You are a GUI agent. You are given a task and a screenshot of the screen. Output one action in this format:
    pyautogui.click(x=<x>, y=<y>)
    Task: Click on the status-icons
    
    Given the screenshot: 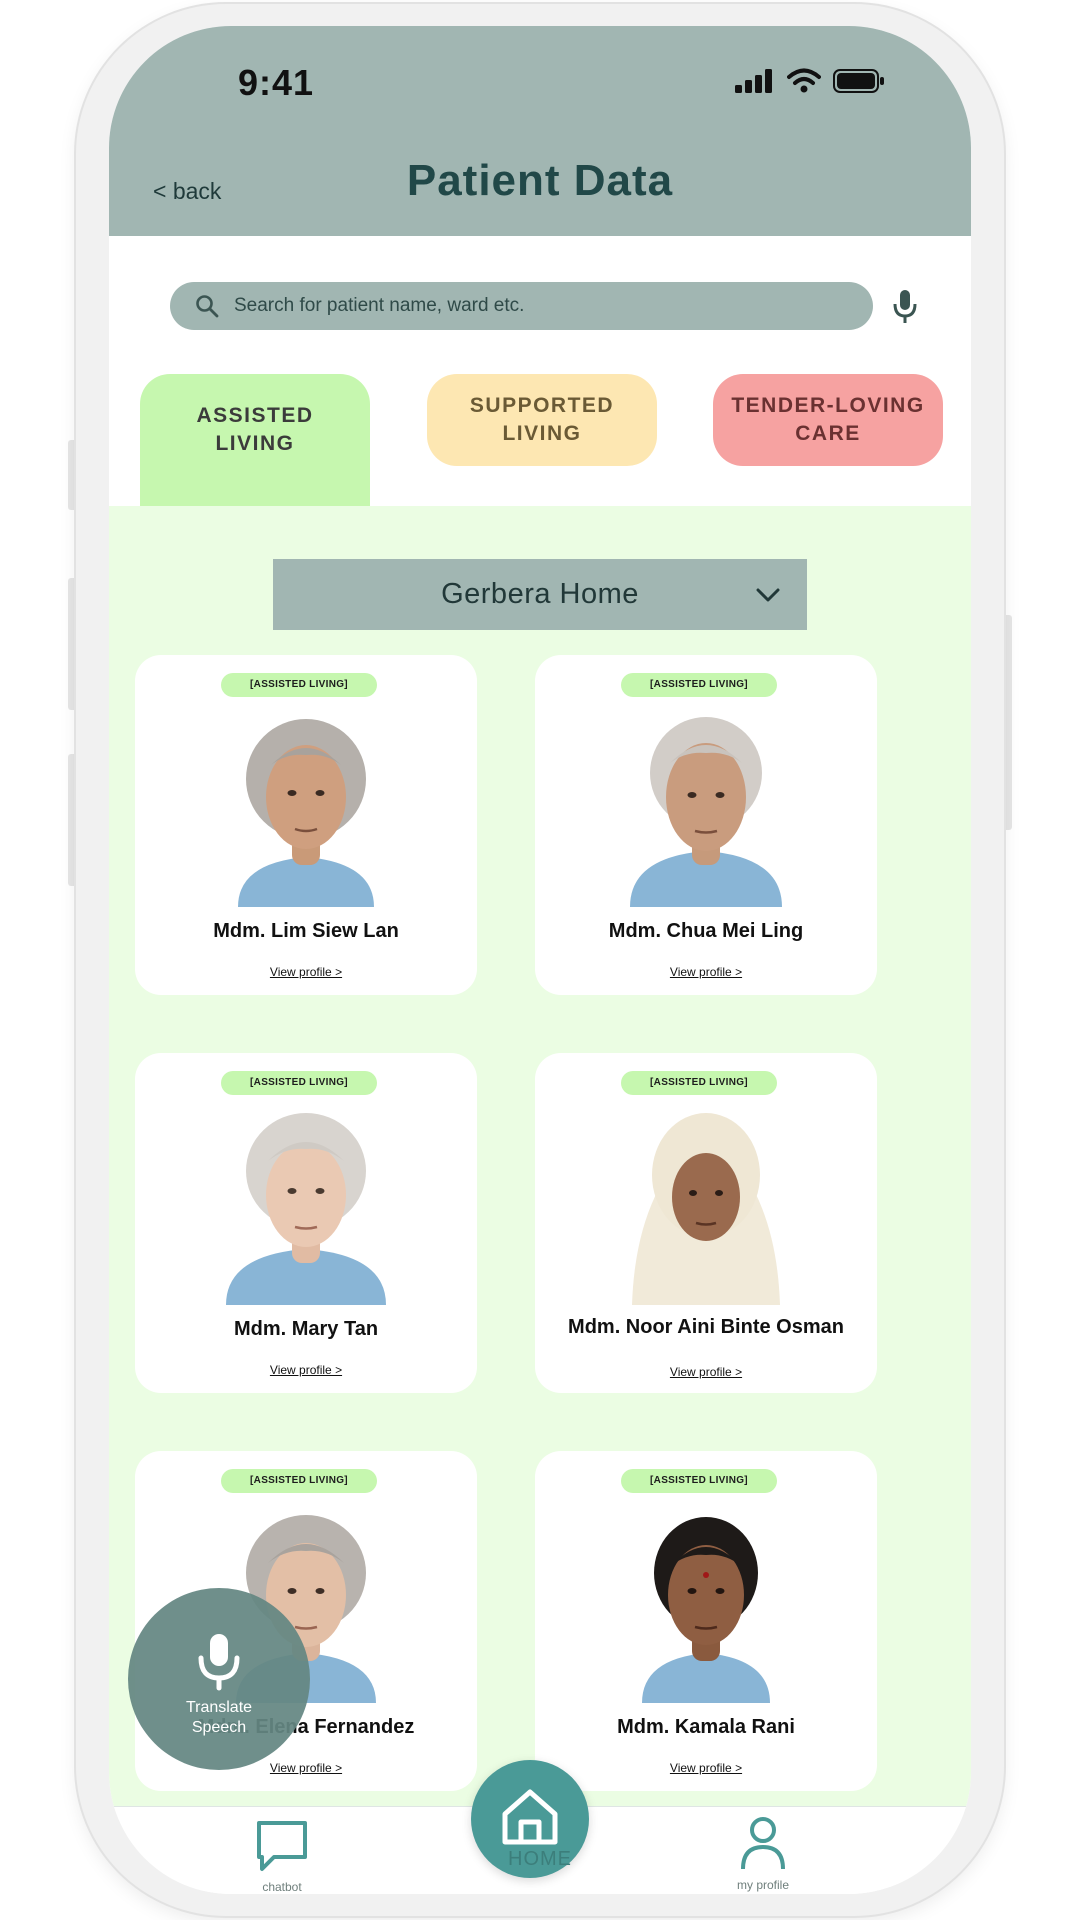 What is the action you would take?
    pyautogui.click(x=810, y=81)
    